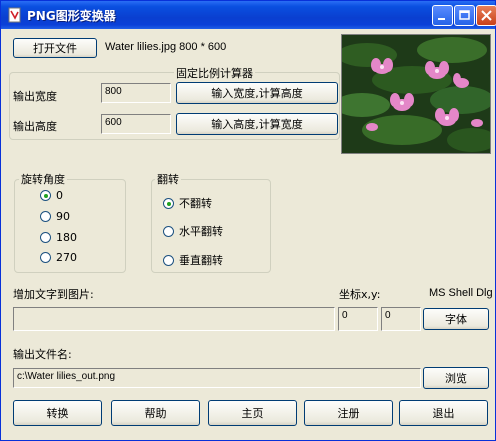 The width and height of the screenshot is (496, 441). Describe the element at coordinates (59, 195) in the screenshot. I see `rotate-option-label: 0` at that location.